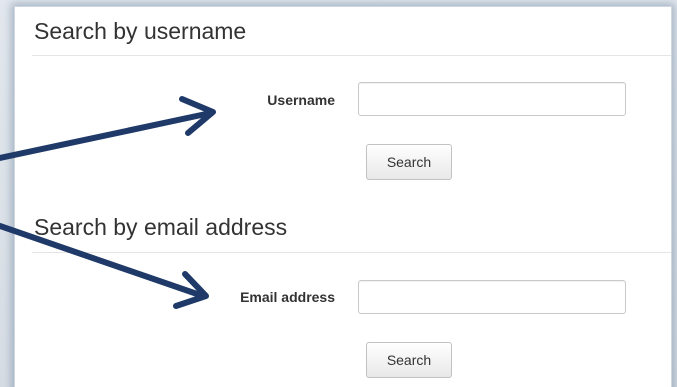 The width and height of the screenshot is (677, 387). Describe the element at coordinates (161, 227) in the screenshot. I see `email-section-title: Search by email address` at that location.